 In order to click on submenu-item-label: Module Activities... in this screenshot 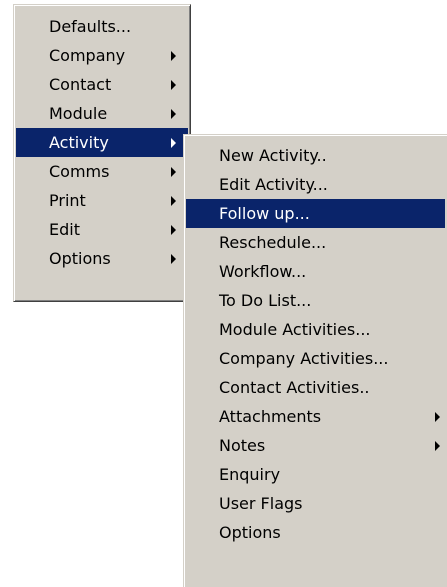, I will do `click(295, 329)`.